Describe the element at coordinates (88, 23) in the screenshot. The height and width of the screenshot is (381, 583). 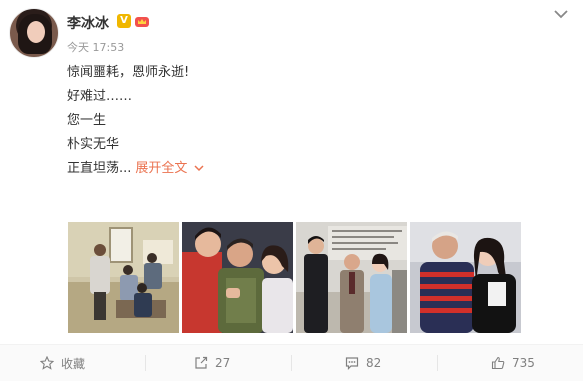
I see `username: 李冰冰` at that location.